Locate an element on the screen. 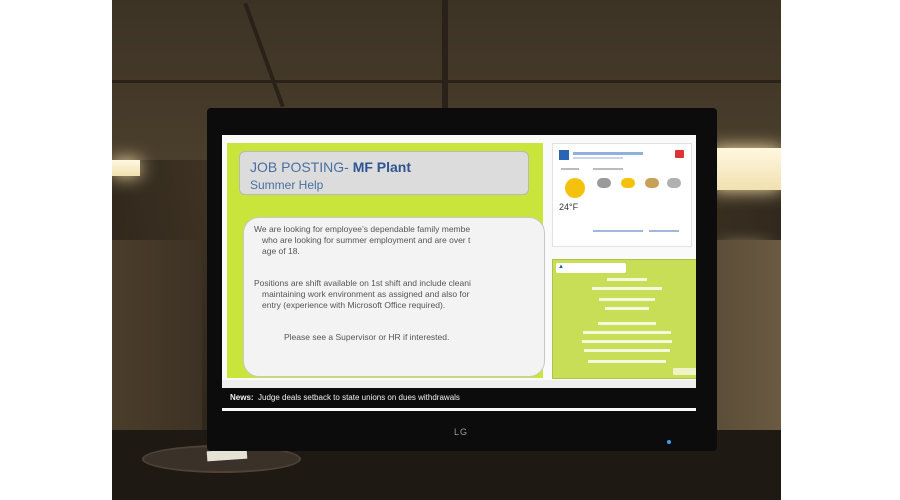 The image size is (900, 500). company-logo-mark: ▲ is located at coordinates (561, 267).